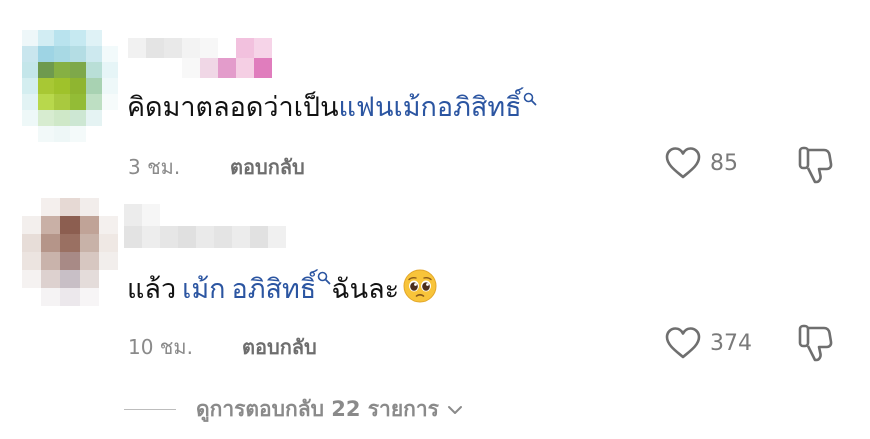  What do you see at coordinates (233, 107) in the screenshot?
I see `comment-text-plain: คิดมาตลอดว่าเป็น` at bounding box center [233, 107].